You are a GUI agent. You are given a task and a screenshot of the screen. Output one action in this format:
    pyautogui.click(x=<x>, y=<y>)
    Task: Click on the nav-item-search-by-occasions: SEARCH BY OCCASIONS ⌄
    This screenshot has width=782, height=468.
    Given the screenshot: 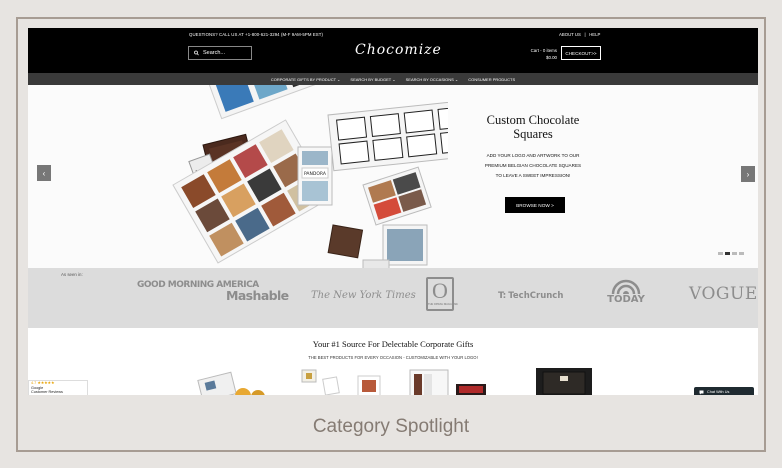 What is the action you would take?
    pyautogui.click(x=432, y=79)
    